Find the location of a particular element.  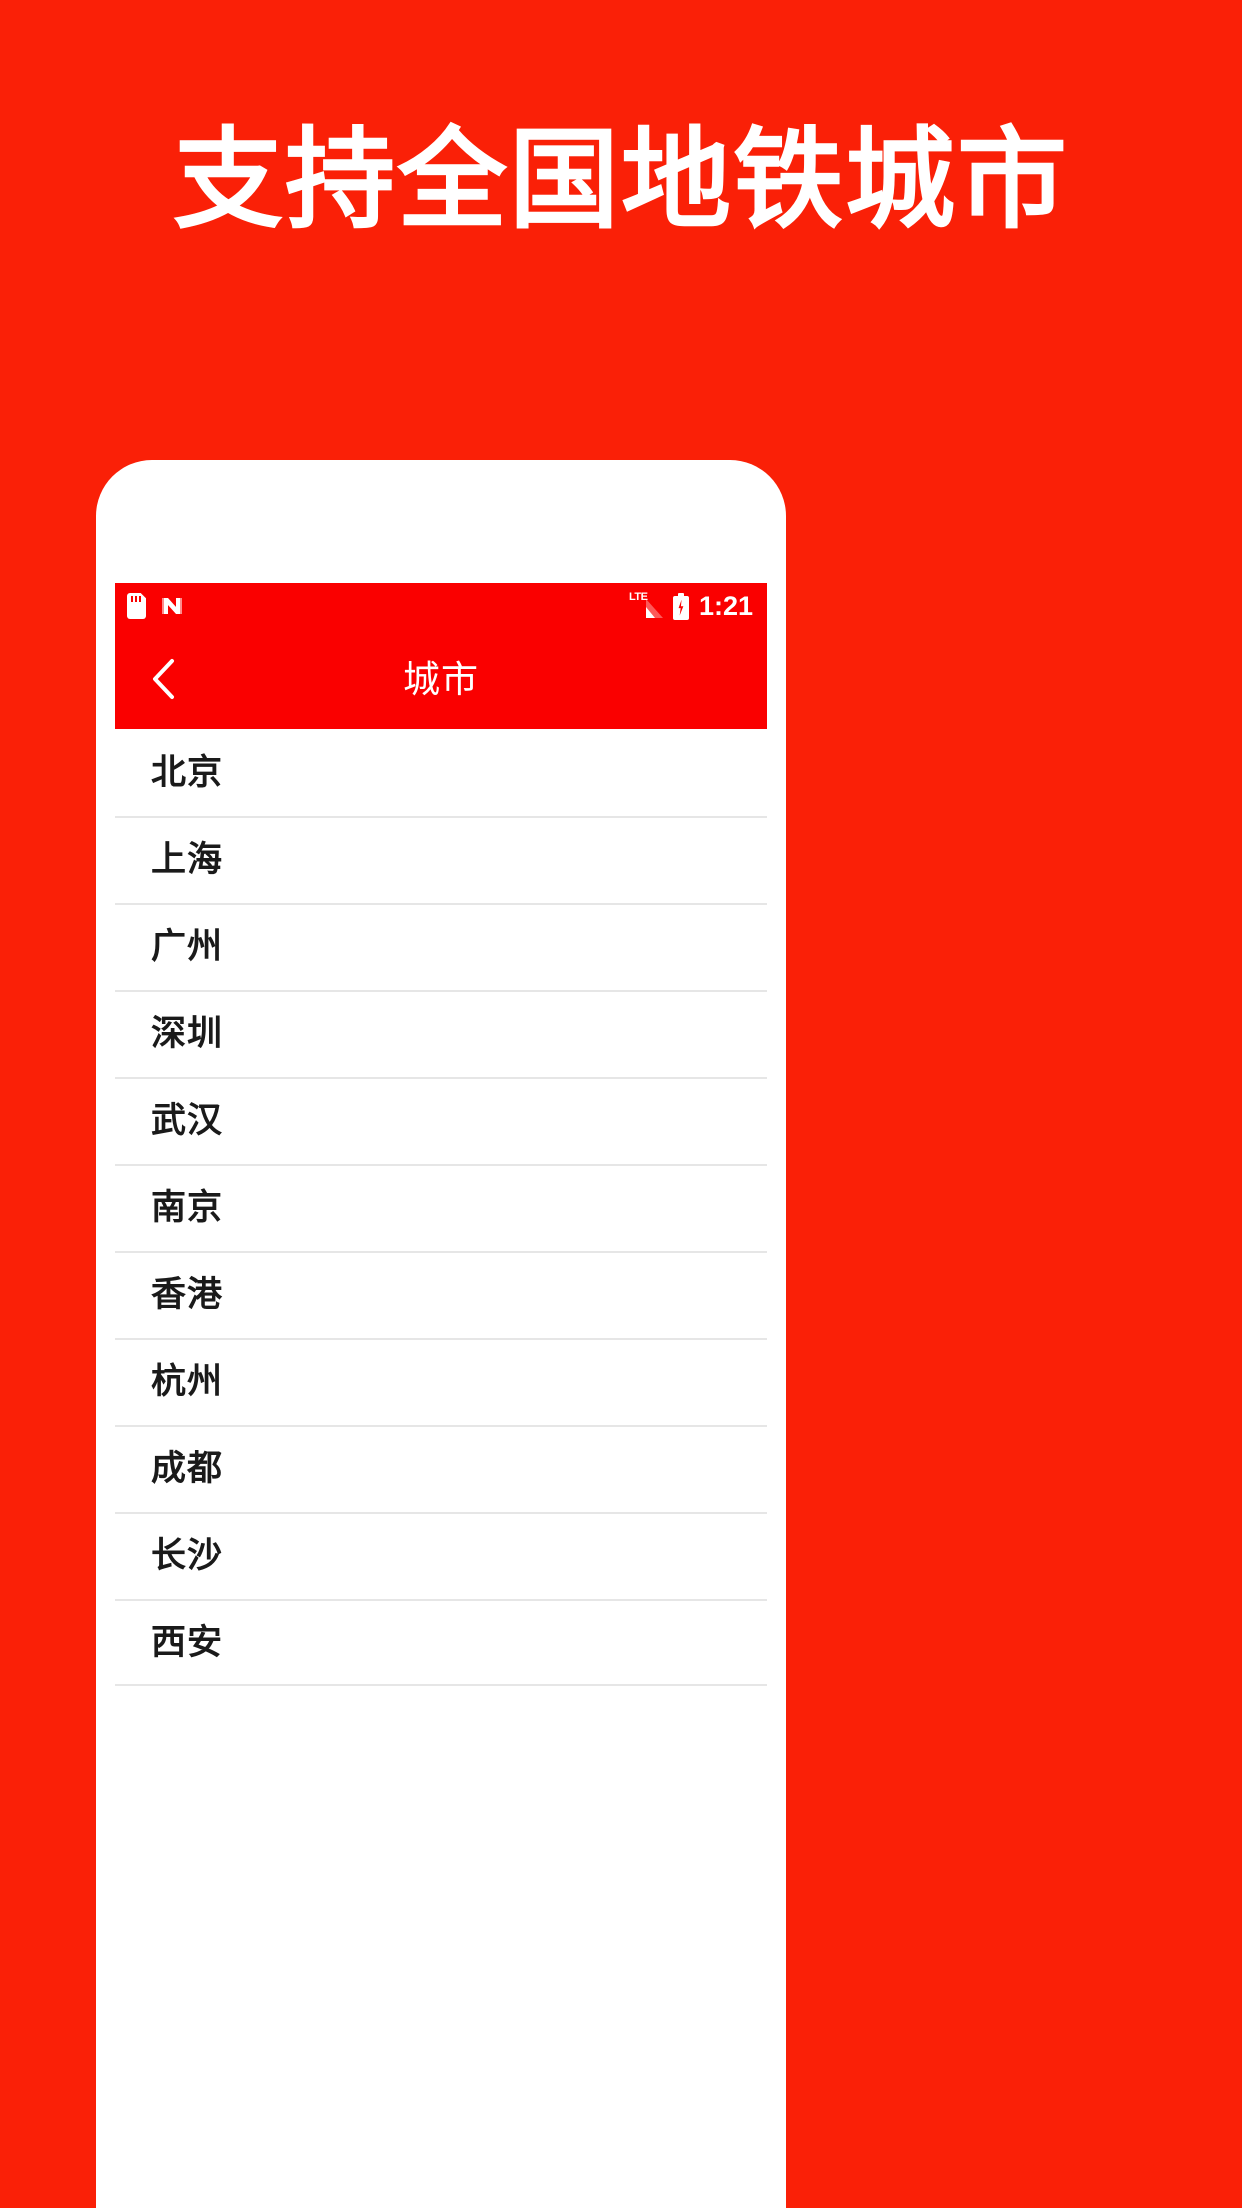

status-bar-left-icons is located at coordinates (155, 606).